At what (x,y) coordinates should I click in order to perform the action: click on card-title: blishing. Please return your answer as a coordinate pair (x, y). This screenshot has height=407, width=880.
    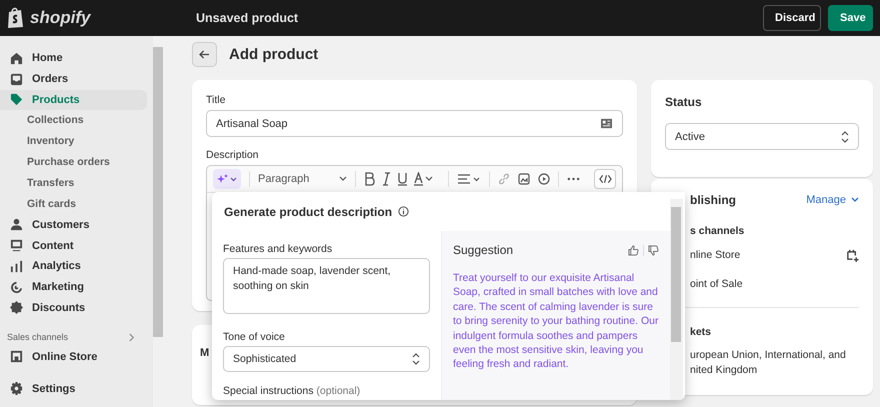
    Looking at the image, I should click on (713, 200).